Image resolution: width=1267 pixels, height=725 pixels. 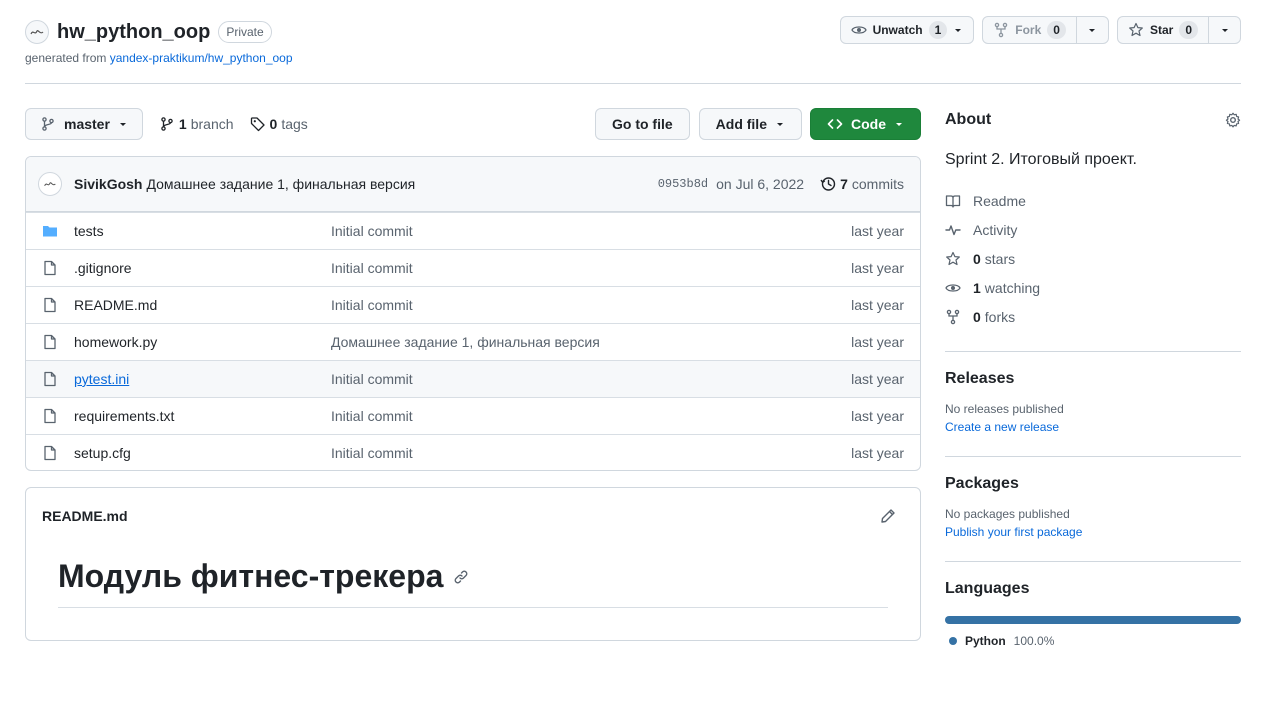 What do you see at coordinates (202, 268) in the screenshot?
I see `file-name-link: .gitignore` at bounding box center [202, 268].